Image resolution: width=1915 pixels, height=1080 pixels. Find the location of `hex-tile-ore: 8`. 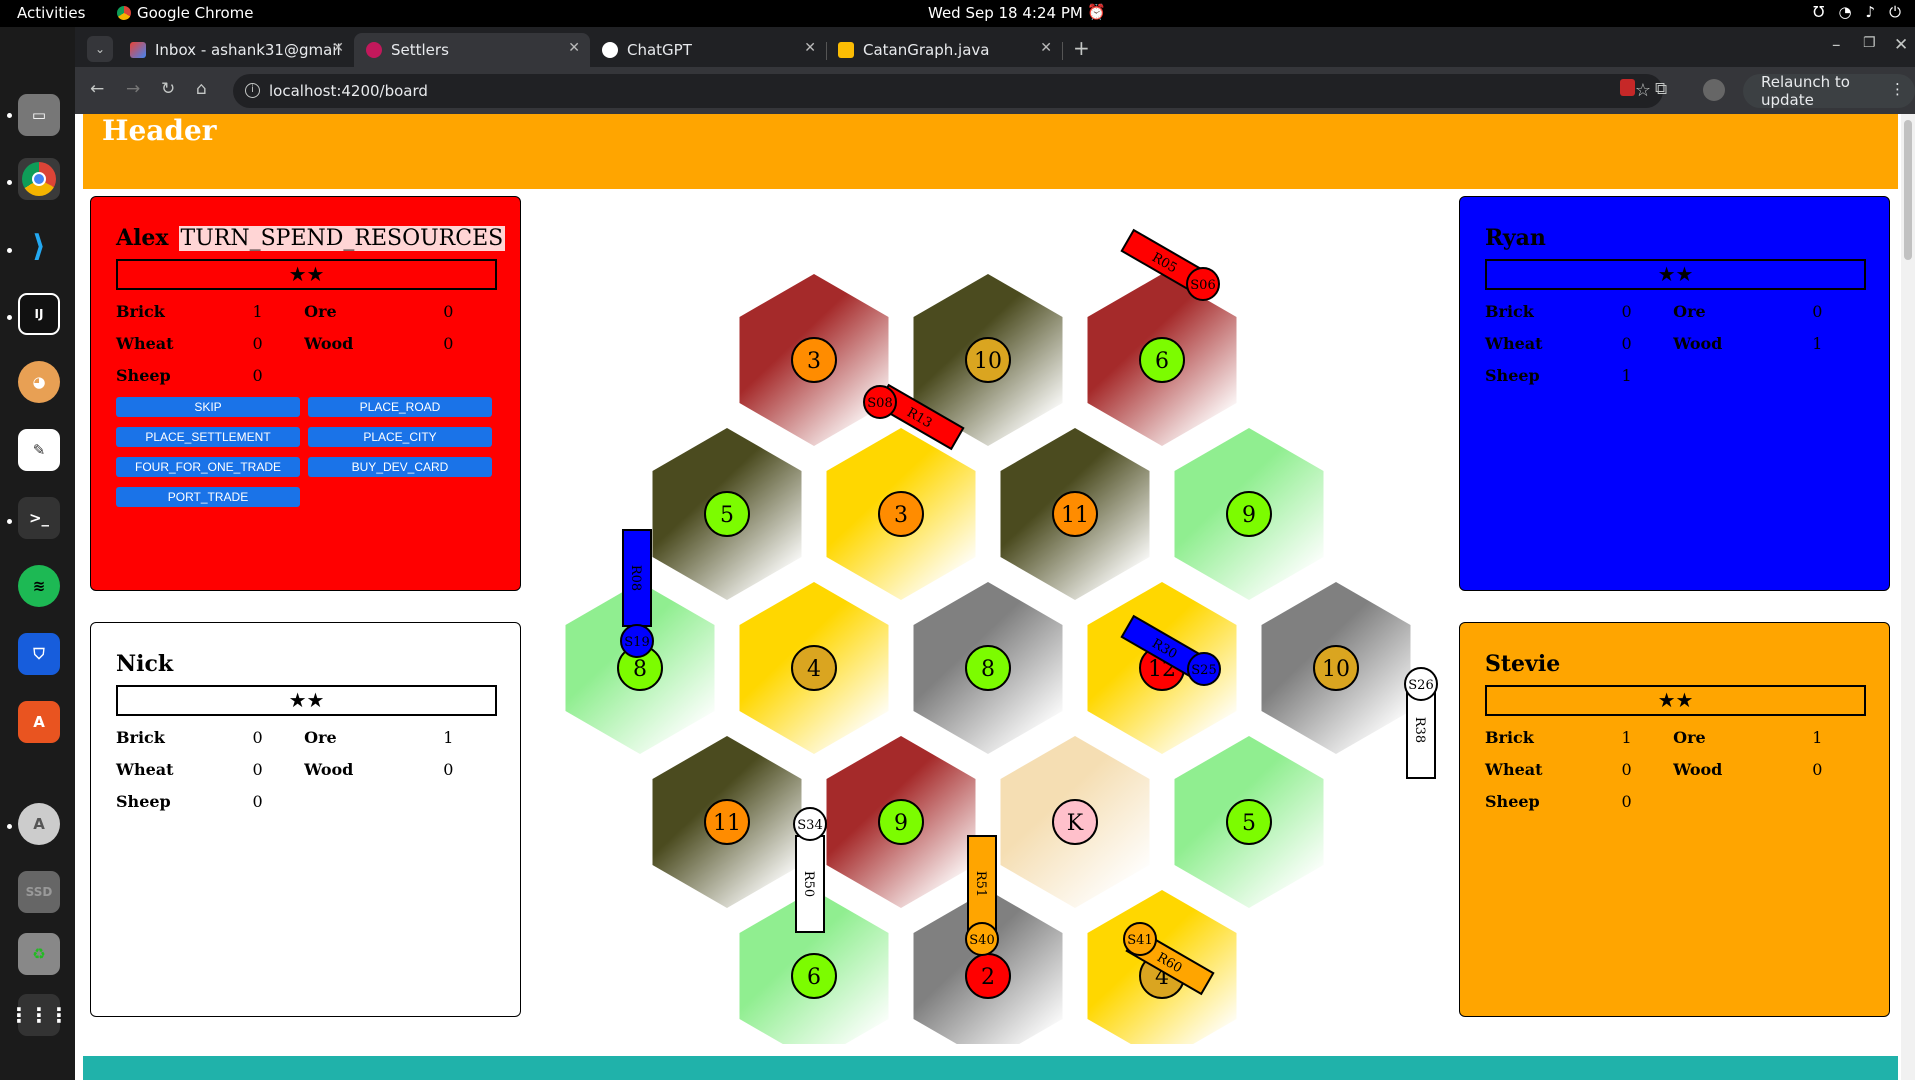

hex-tile-ore: 8 is located at coordinates (988, 668).